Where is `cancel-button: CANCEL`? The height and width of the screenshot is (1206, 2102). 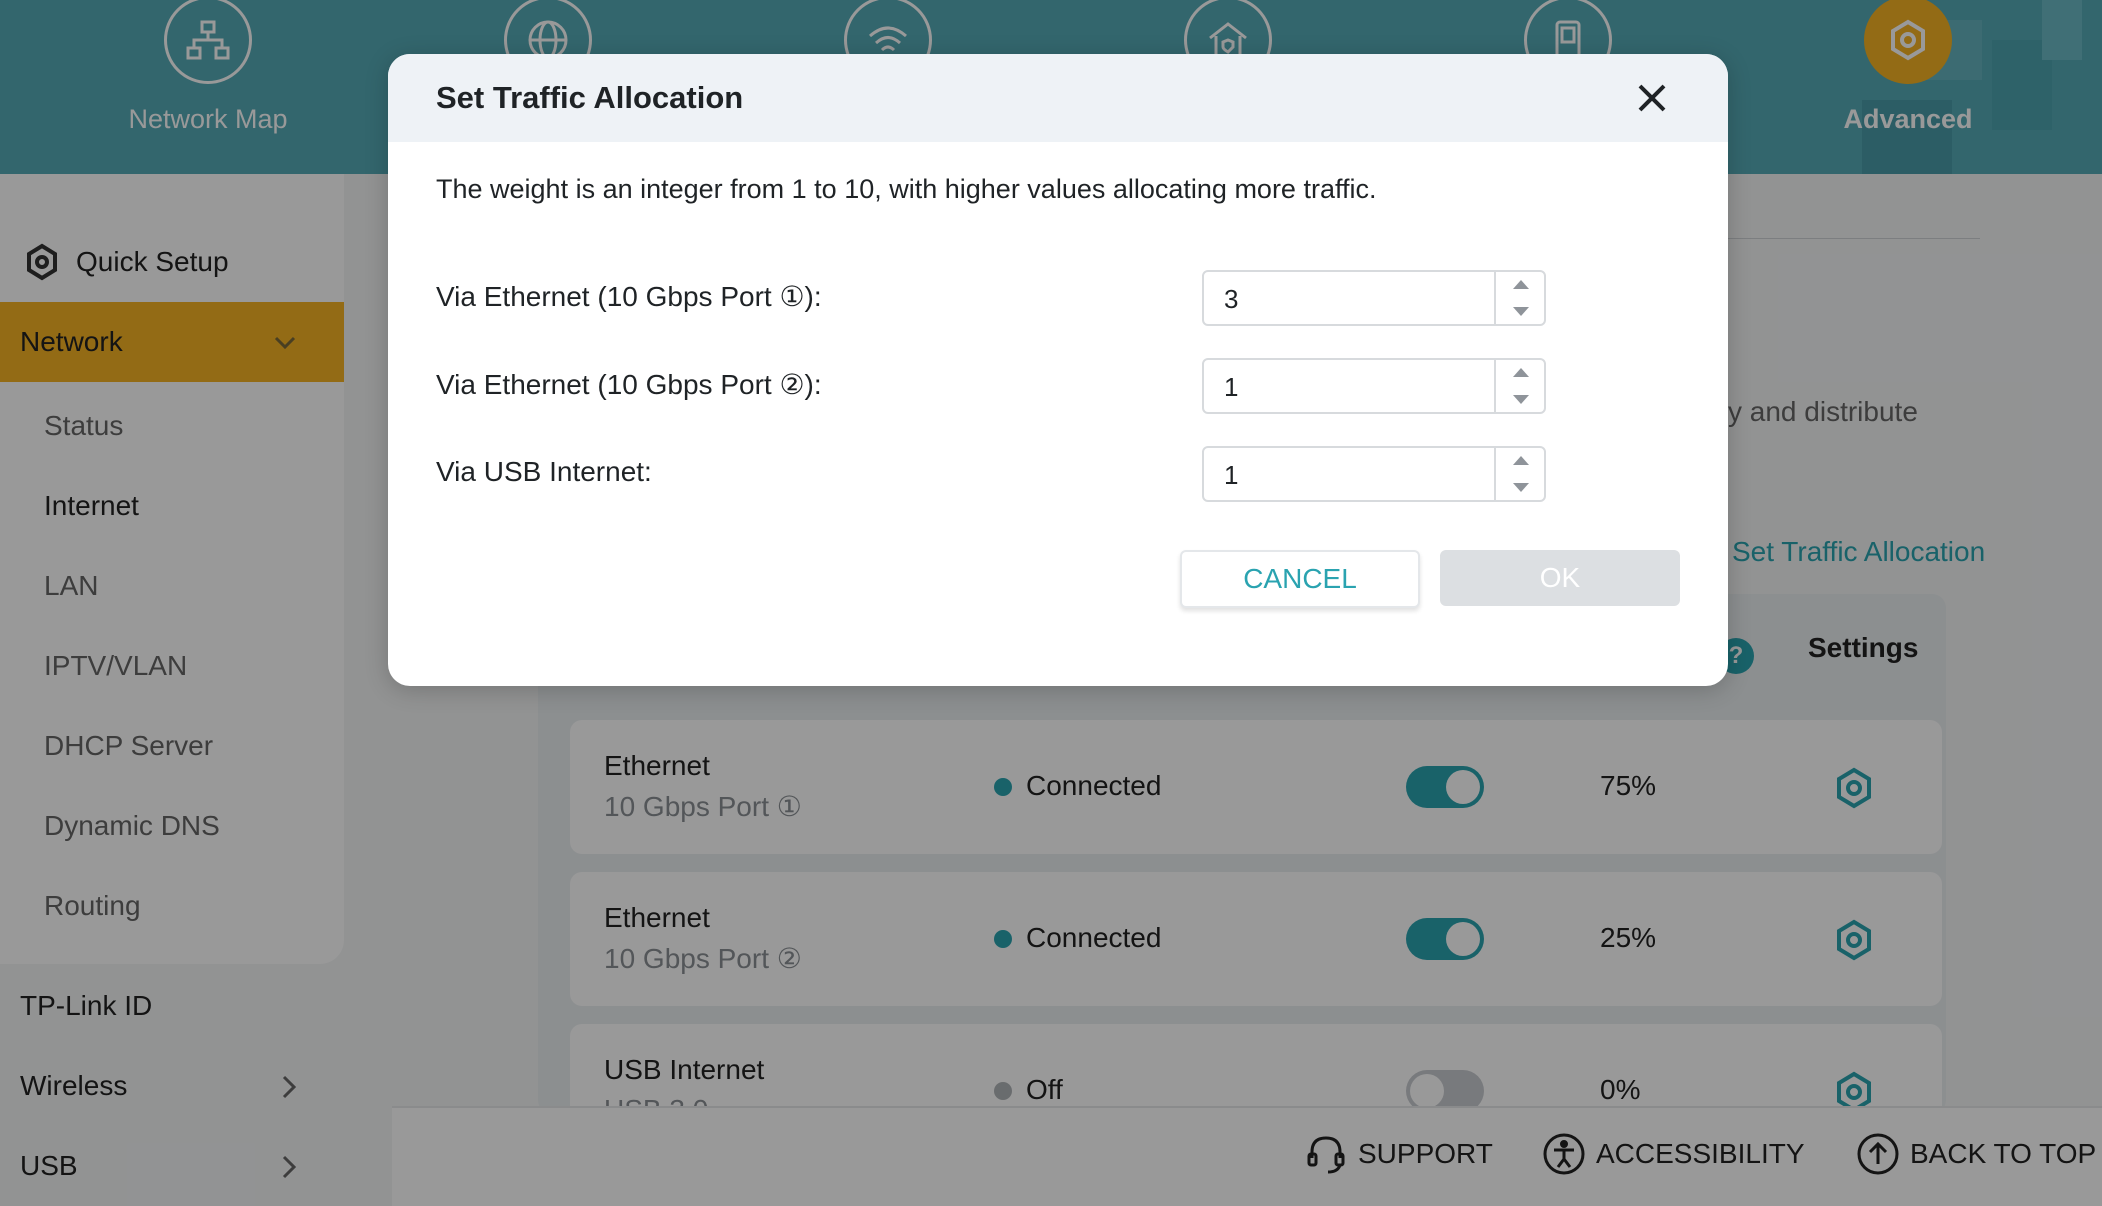 cancel-button: CANCEL is located at coordinates (1300, 579).